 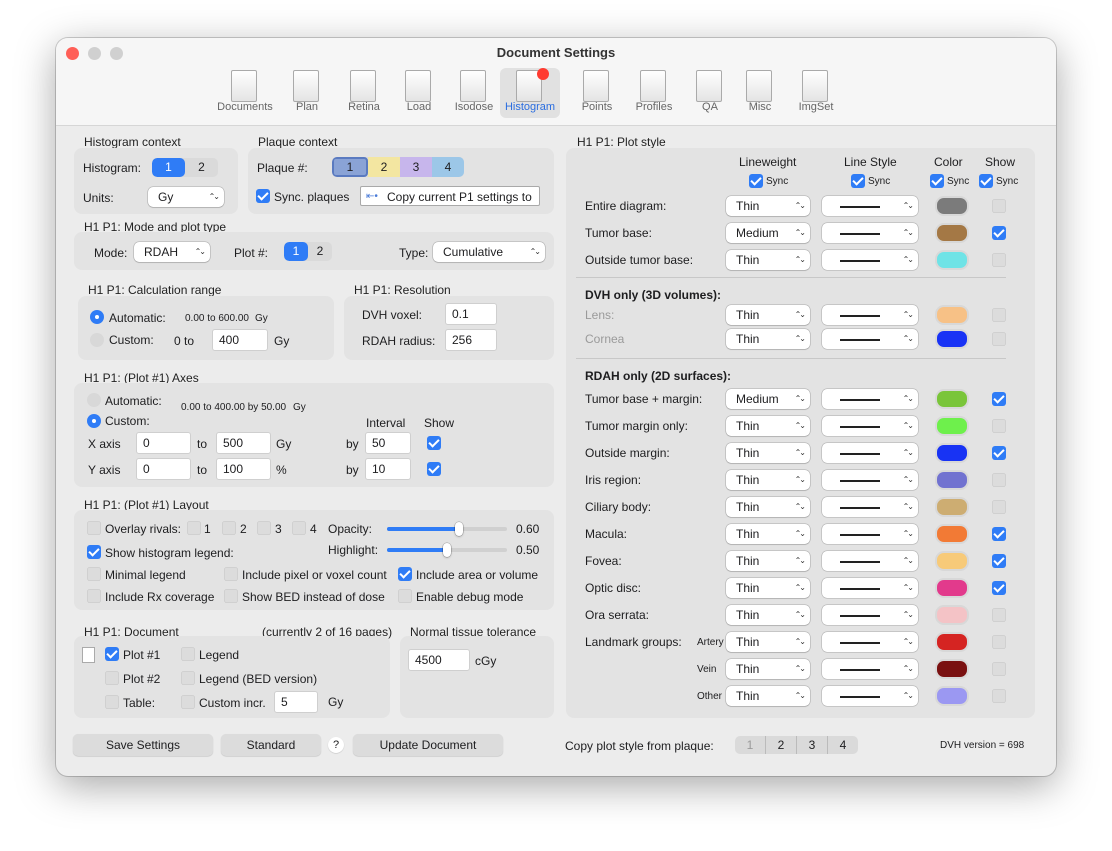 What do you see at coordinates (94, 400) in the screenshot?
I see `axes-automatic-radio` at bounding box center [94, 400].